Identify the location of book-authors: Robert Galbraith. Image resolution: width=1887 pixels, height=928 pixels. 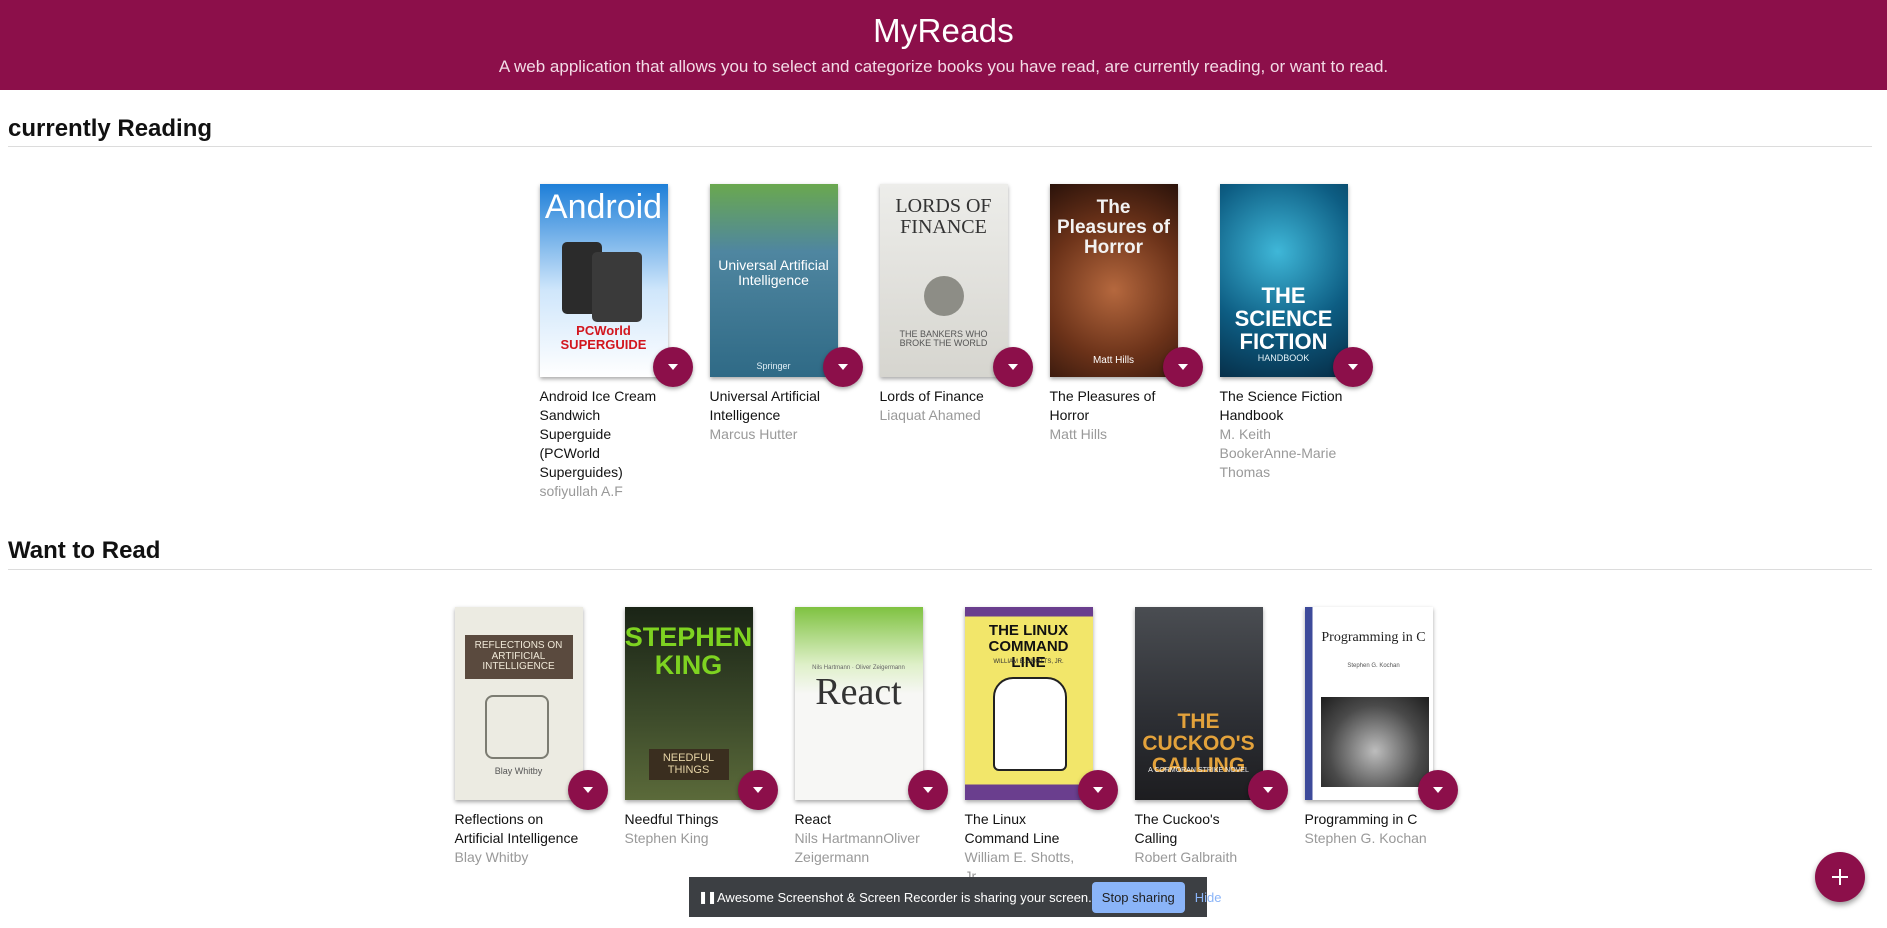
(1186, 857).